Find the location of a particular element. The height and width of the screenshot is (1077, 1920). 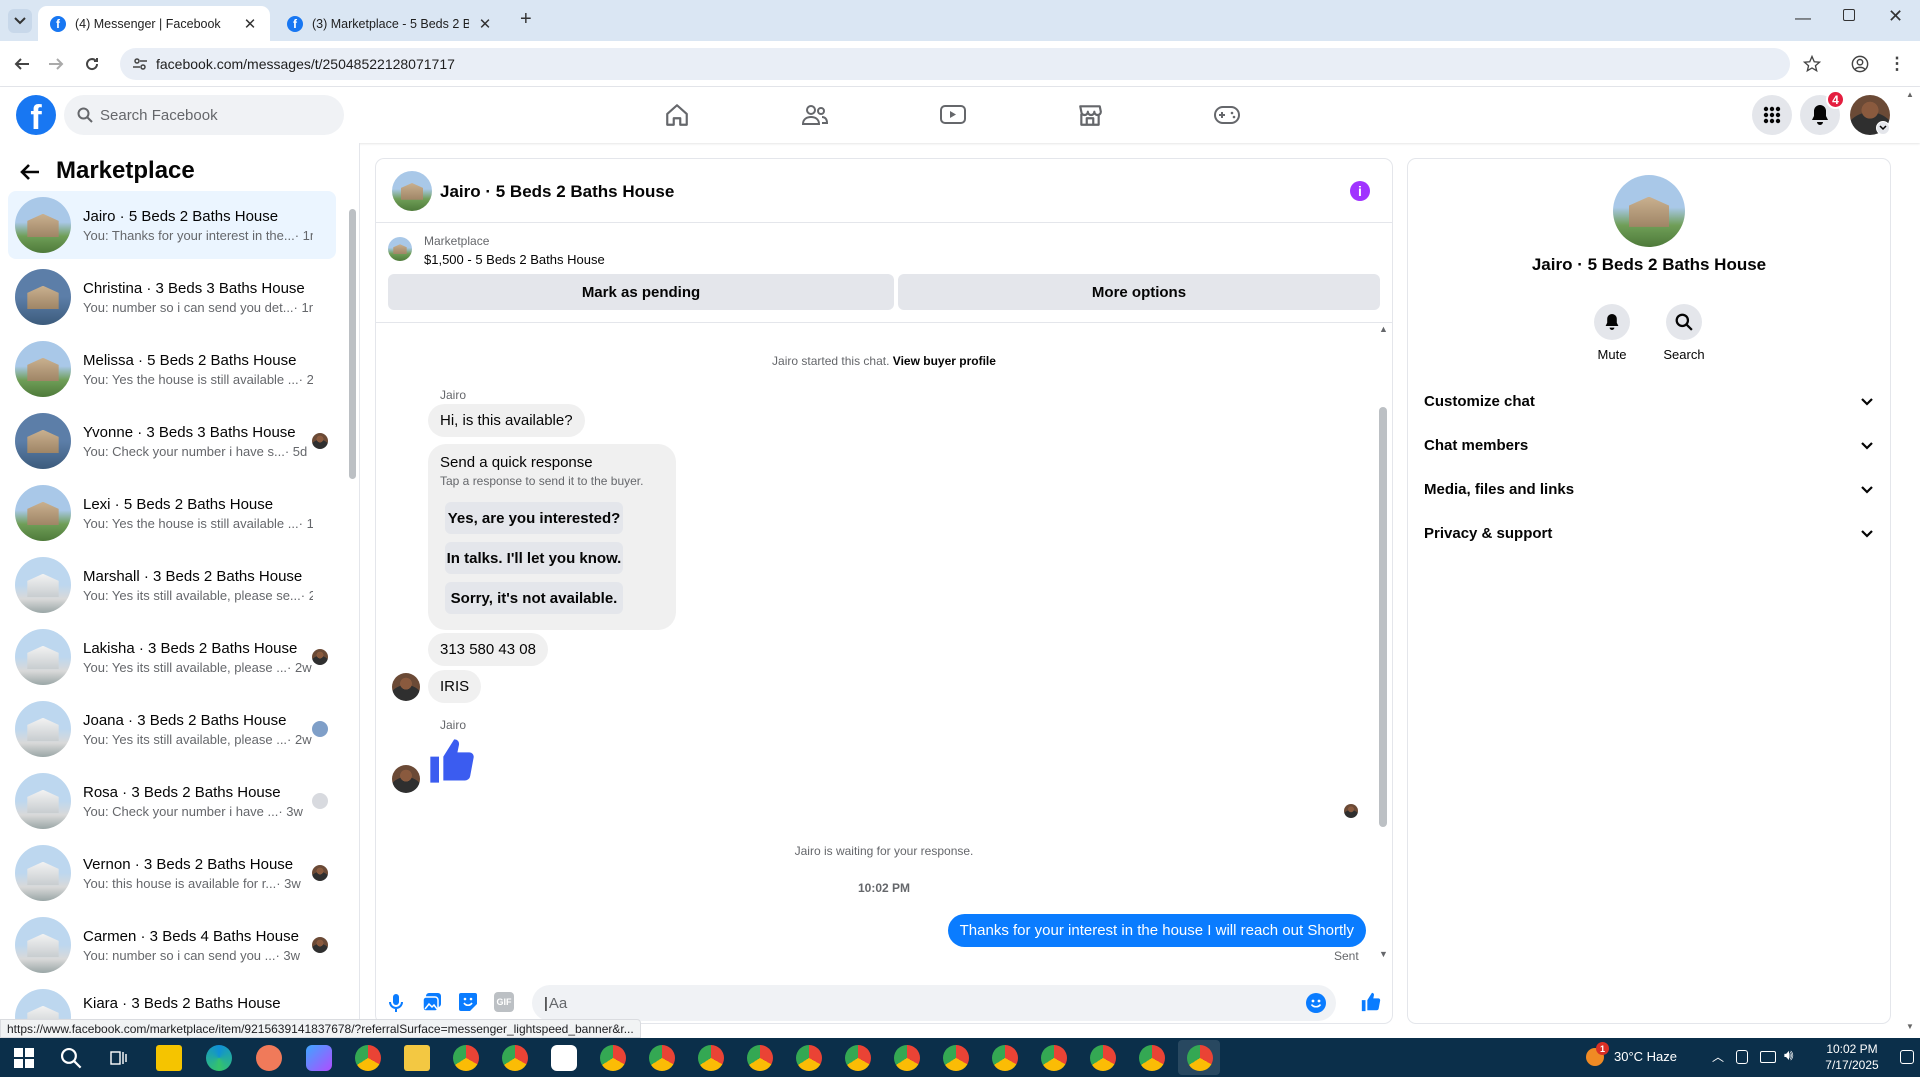

notification-center-icon is located at coordinates (1907, 1057).